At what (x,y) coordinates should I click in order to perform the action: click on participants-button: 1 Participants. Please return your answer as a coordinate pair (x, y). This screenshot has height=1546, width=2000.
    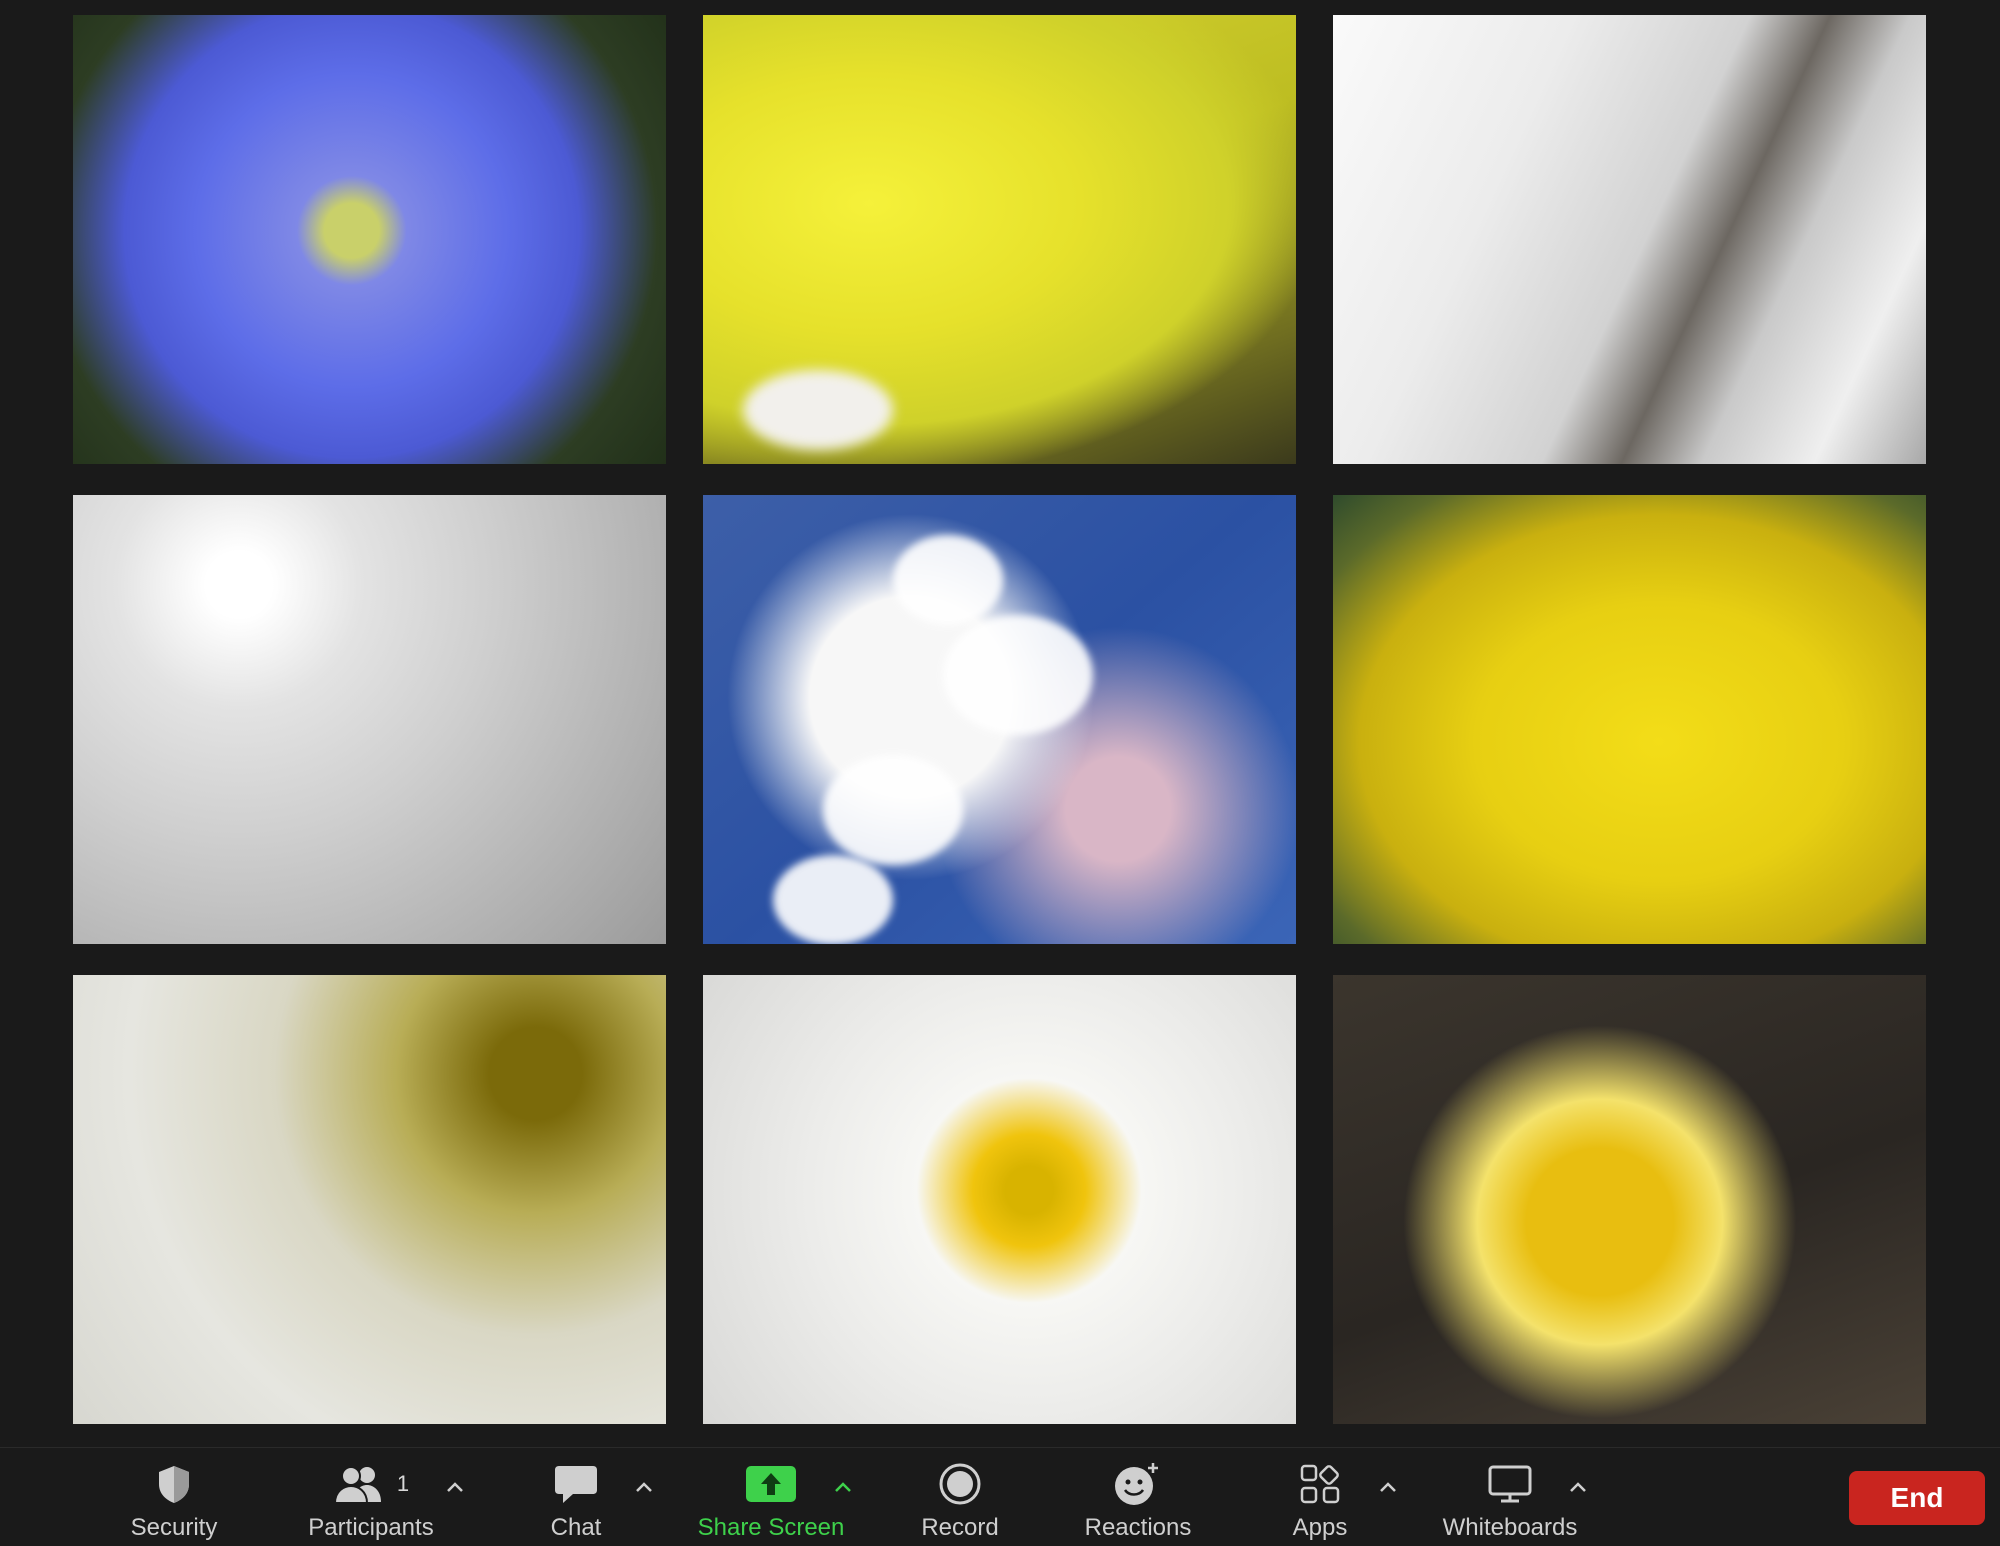
    Looking at the image, I should click on (371, 1502).